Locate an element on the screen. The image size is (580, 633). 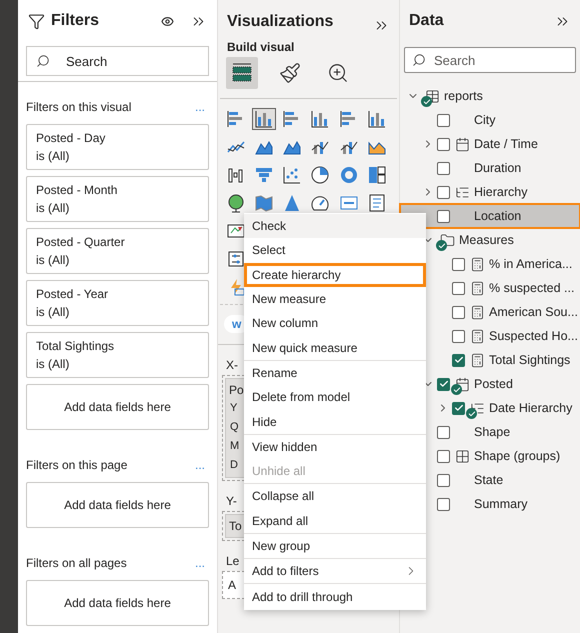
well-field-label: Po is located at coordinates (236, 390).